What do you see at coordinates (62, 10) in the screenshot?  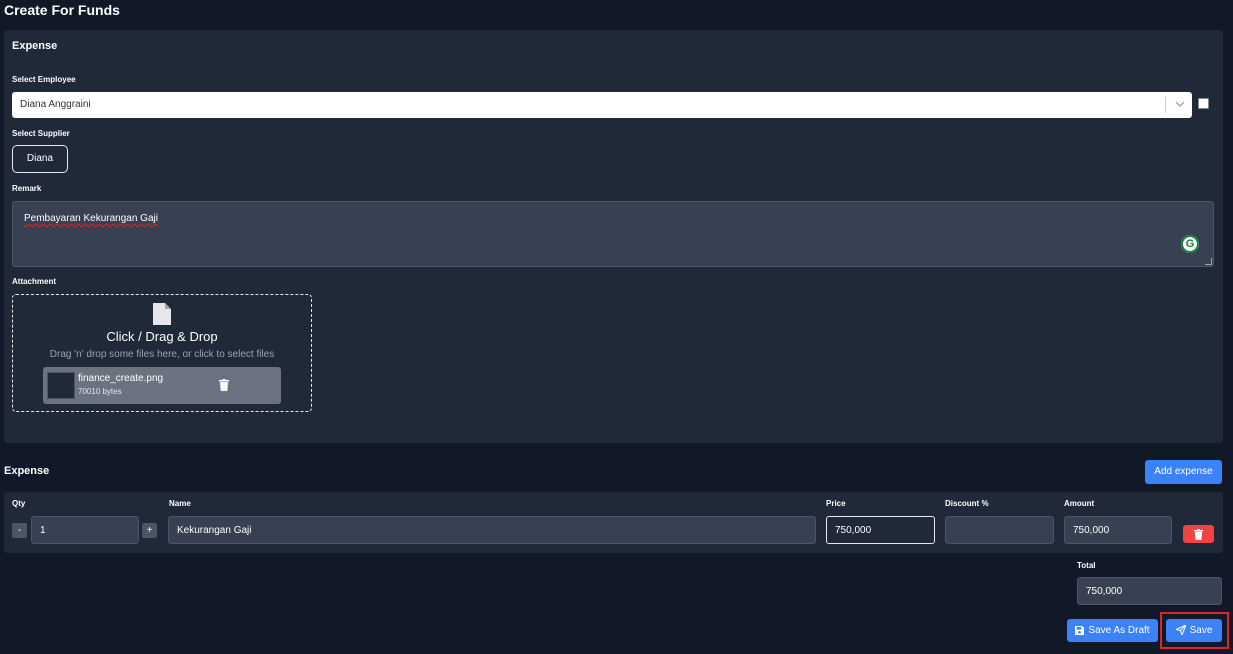 I see `page-title: Create For Funds` at bounding box center [62, 10].